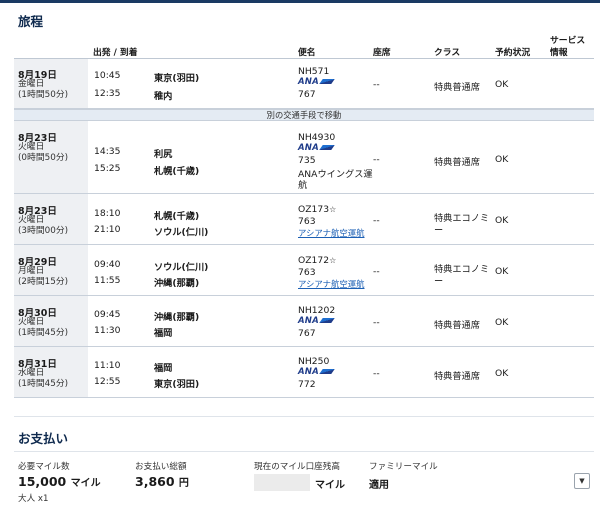  Describe the element at coordinates (33, 499) in the screenshot. I see `passenger-note: 大人 x1` at that location.